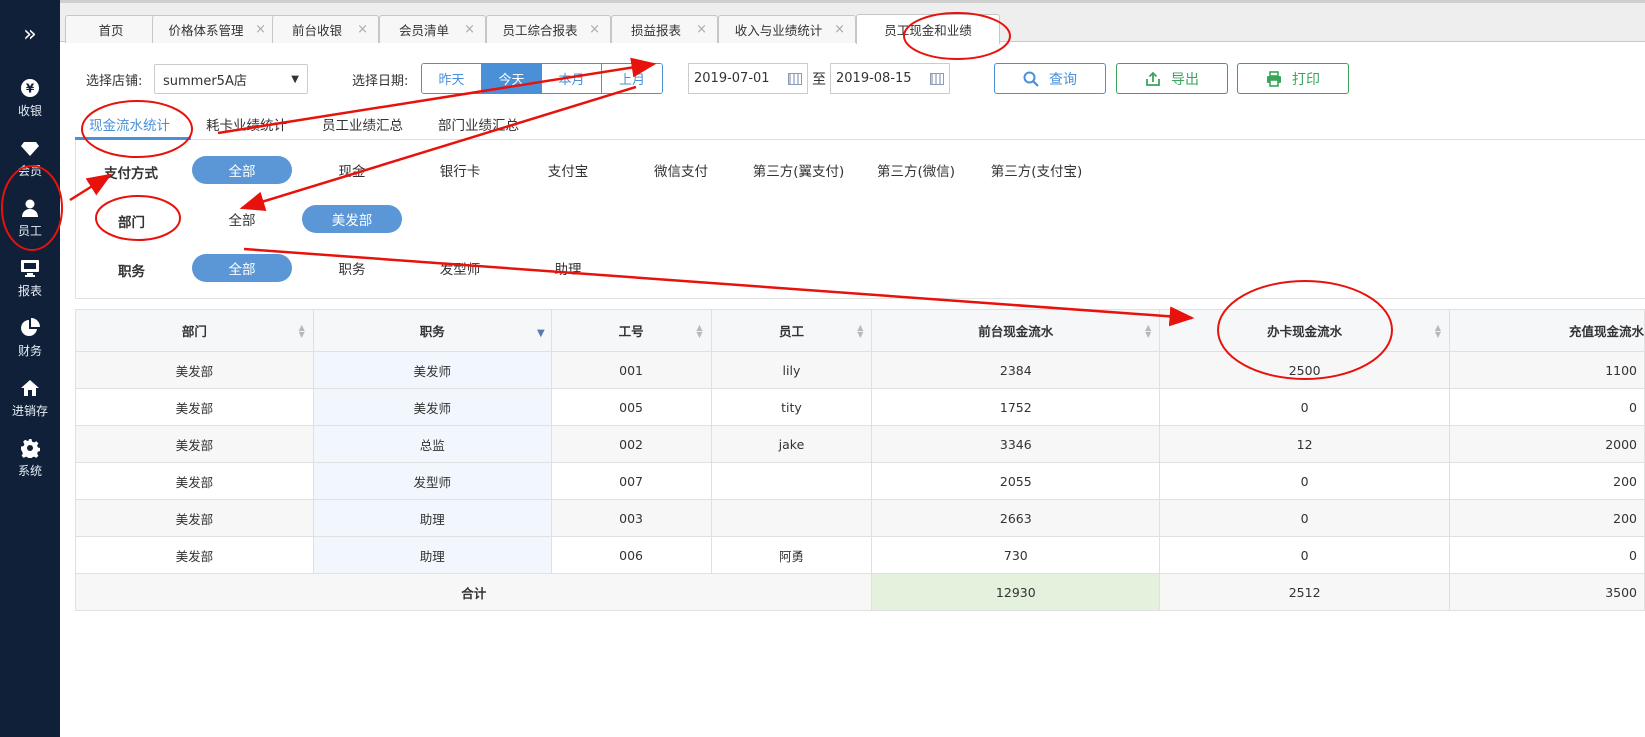 The width and height of the screenshot is (1645, 737). Describe the element at coordinates (194, 330) in the screenshot. I see `column-header-dept: 部门 ▲ ▼` at that location.